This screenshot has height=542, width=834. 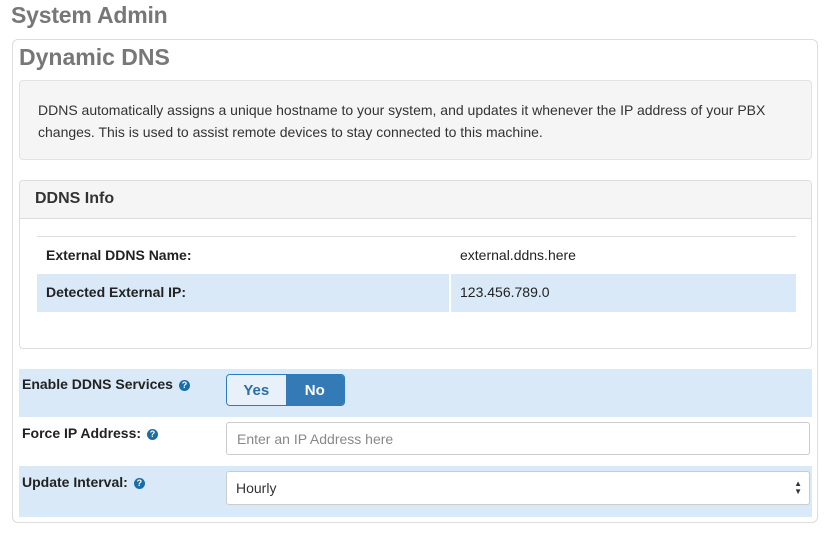 I want to click on updown-arrows-icon: ▲ ▼, so click(x=798, y=487).